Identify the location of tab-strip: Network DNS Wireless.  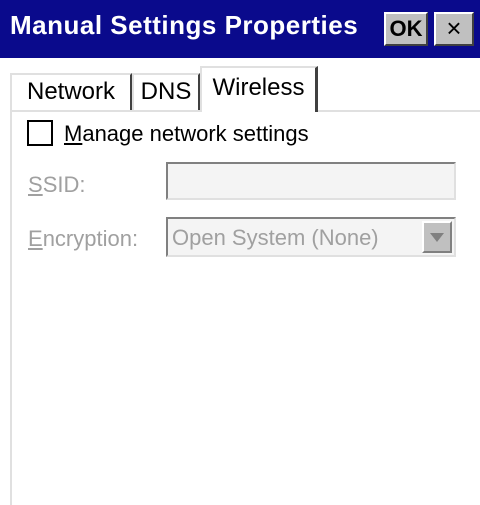
(240, 85).